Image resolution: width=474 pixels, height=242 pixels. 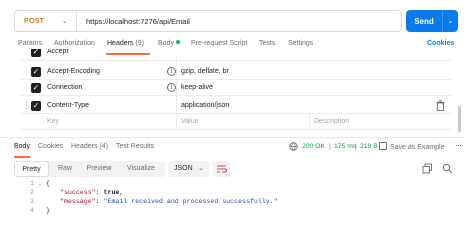 I want to click on send-button: Send ⌄, so click(x=432, y=21).